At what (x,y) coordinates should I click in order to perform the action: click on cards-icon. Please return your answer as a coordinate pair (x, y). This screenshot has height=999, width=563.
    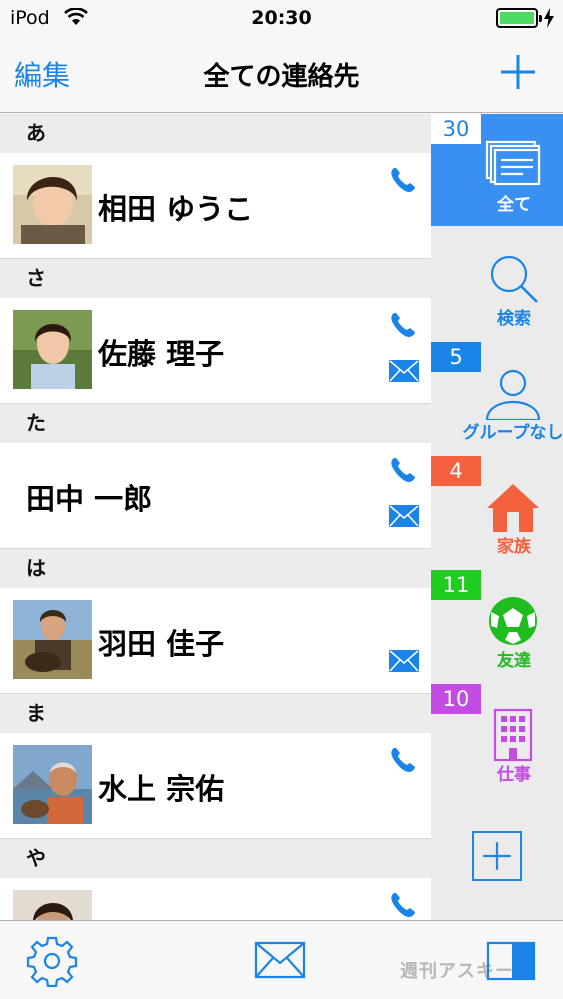
    Looking at the image, I should click on (513, 163).